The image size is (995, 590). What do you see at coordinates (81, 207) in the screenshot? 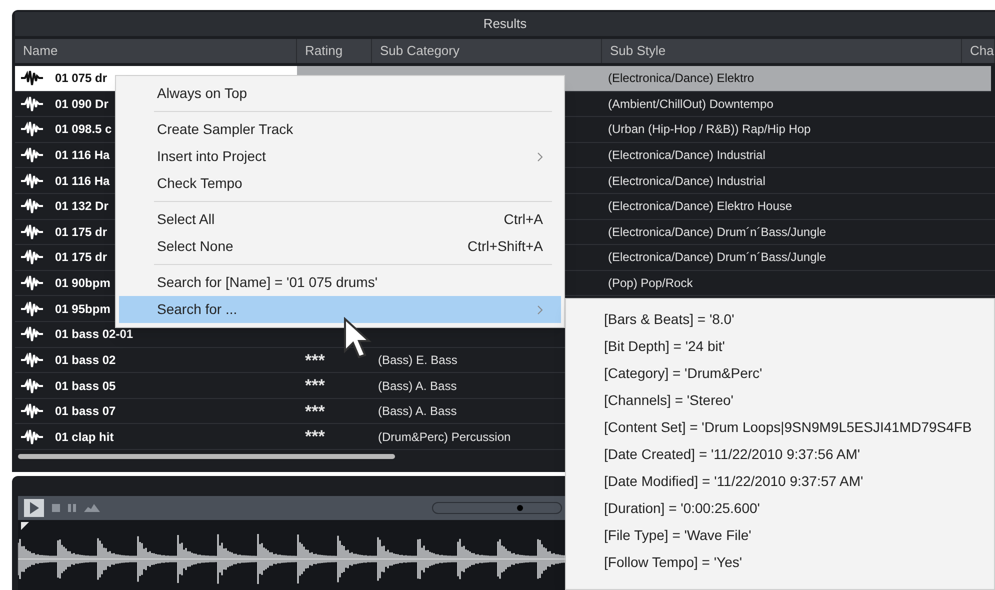
I see `table-cell-text: 01 132 Dr` at bounding box center [81, 207].